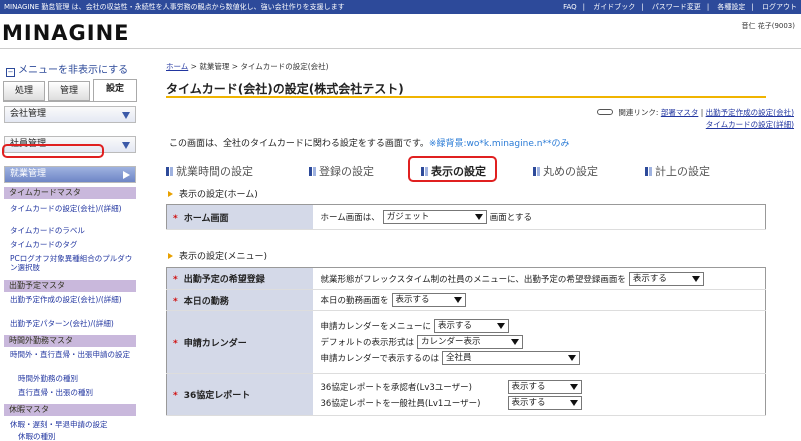 The width and height of the screenshot is (801, 441). I want to click on sidebar-link-timecard-label: タイムカードのラベル, so click(73, 230).